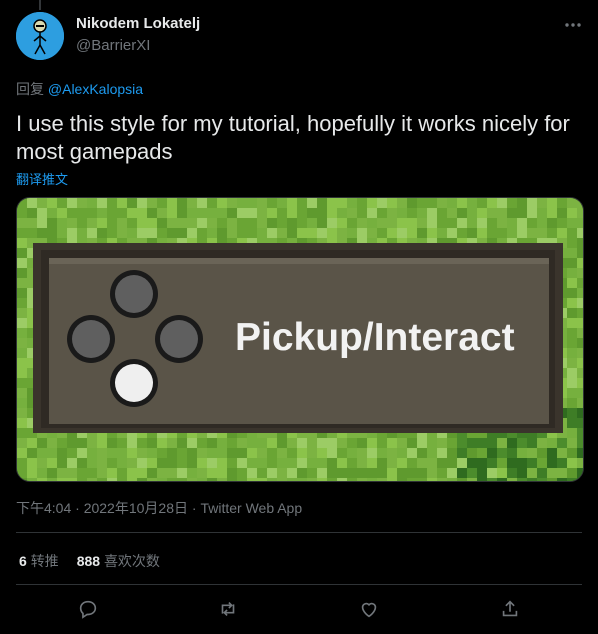 Image resolution: width=598 pixels, height=634 pixels. I want to click on tweet-source: Twitter Web App, so click(251, 508).